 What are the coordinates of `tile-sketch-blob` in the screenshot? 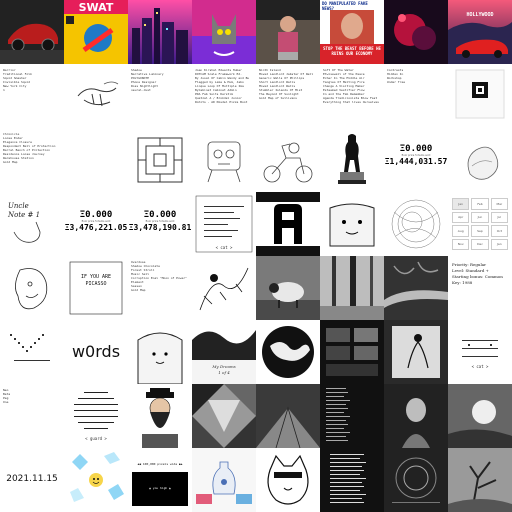 It's located at (480, 160).